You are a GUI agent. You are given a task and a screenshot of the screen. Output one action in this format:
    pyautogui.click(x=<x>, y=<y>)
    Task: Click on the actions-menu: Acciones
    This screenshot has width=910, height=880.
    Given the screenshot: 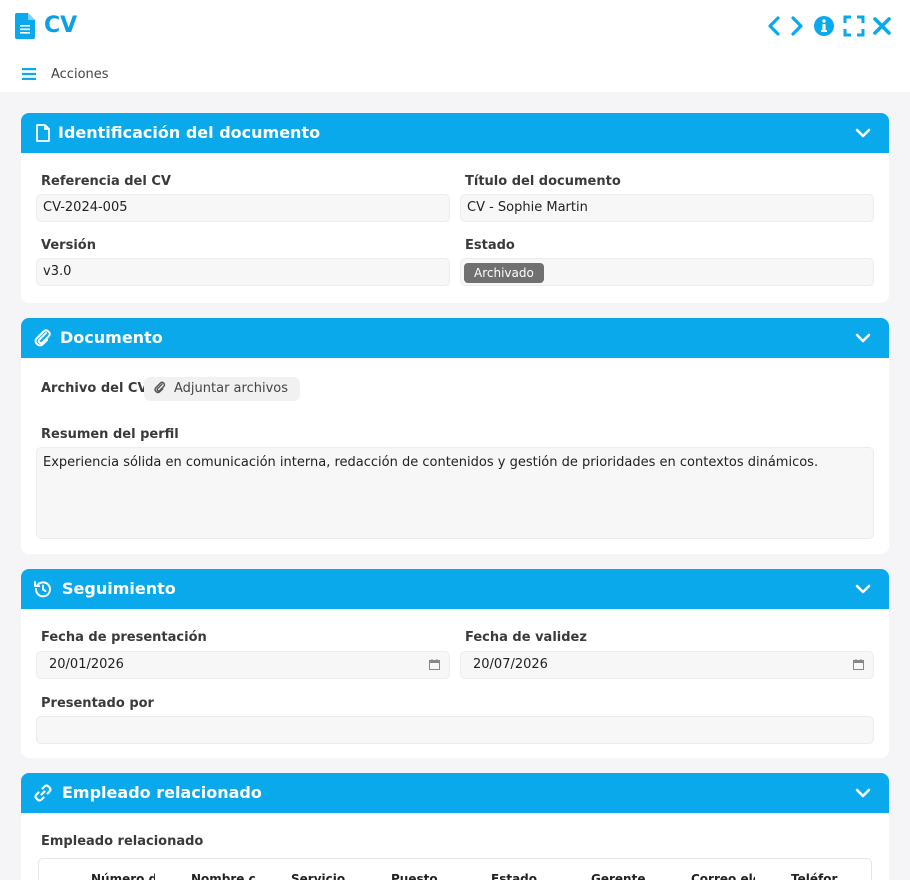 What is the action you would take?
    pyautogui.click(x=80, y=75)
    